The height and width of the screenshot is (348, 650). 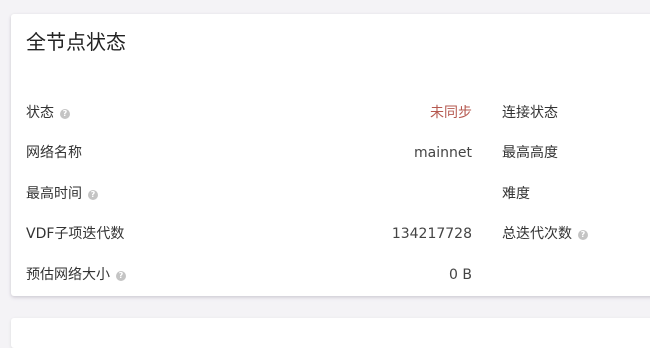 I want to click on status-label: 状态?, so click(x=48, y=113).